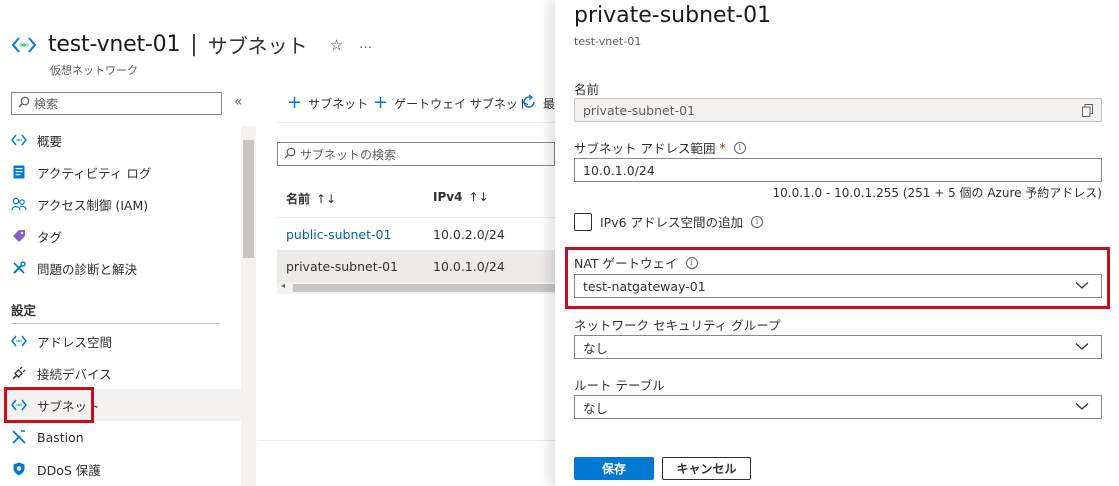 Image resolution: width=1119 pixels, height=486 pixels. I want to click on name-label-text: 名前, so click(587, 89).